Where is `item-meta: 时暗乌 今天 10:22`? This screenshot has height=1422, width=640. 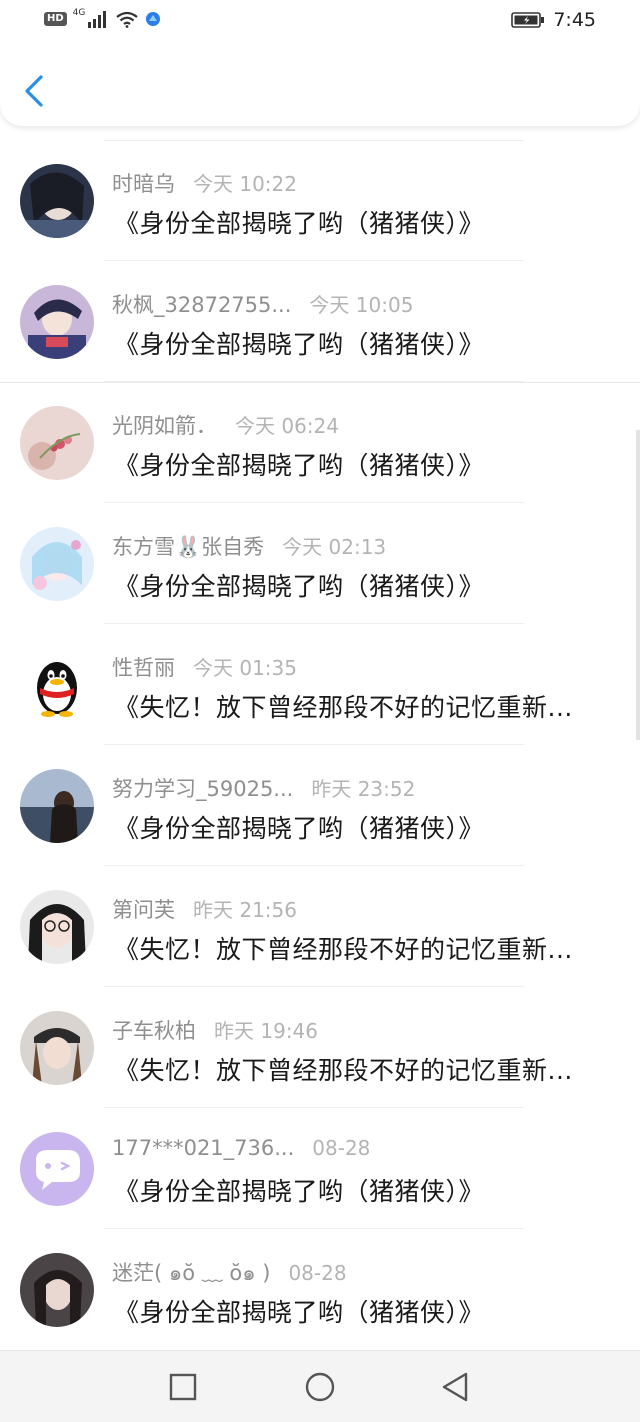 item-meta: 时暗乌 今天 10:22 is located at coordinates (204, 183).